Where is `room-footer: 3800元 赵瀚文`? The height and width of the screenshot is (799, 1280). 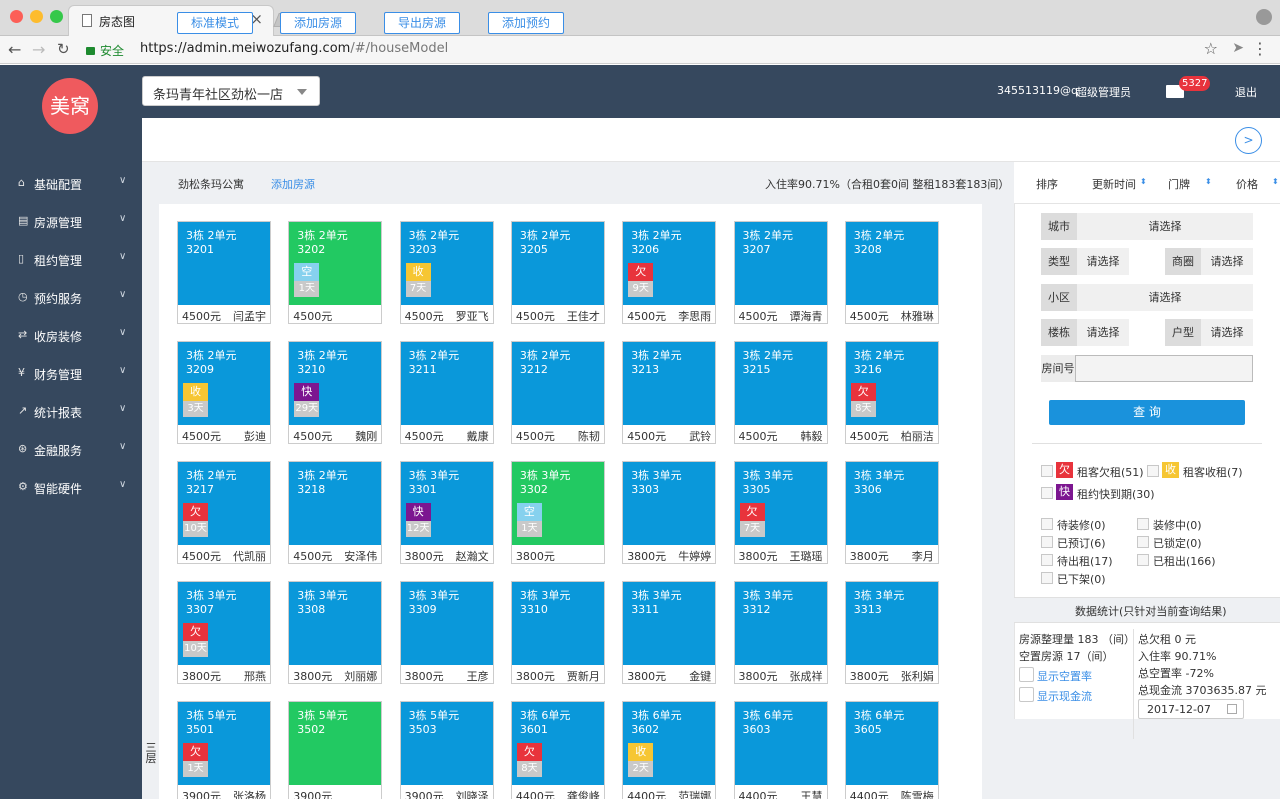
room-footer: 3800元 赵瀚文 is located at coordinates (447, 554).